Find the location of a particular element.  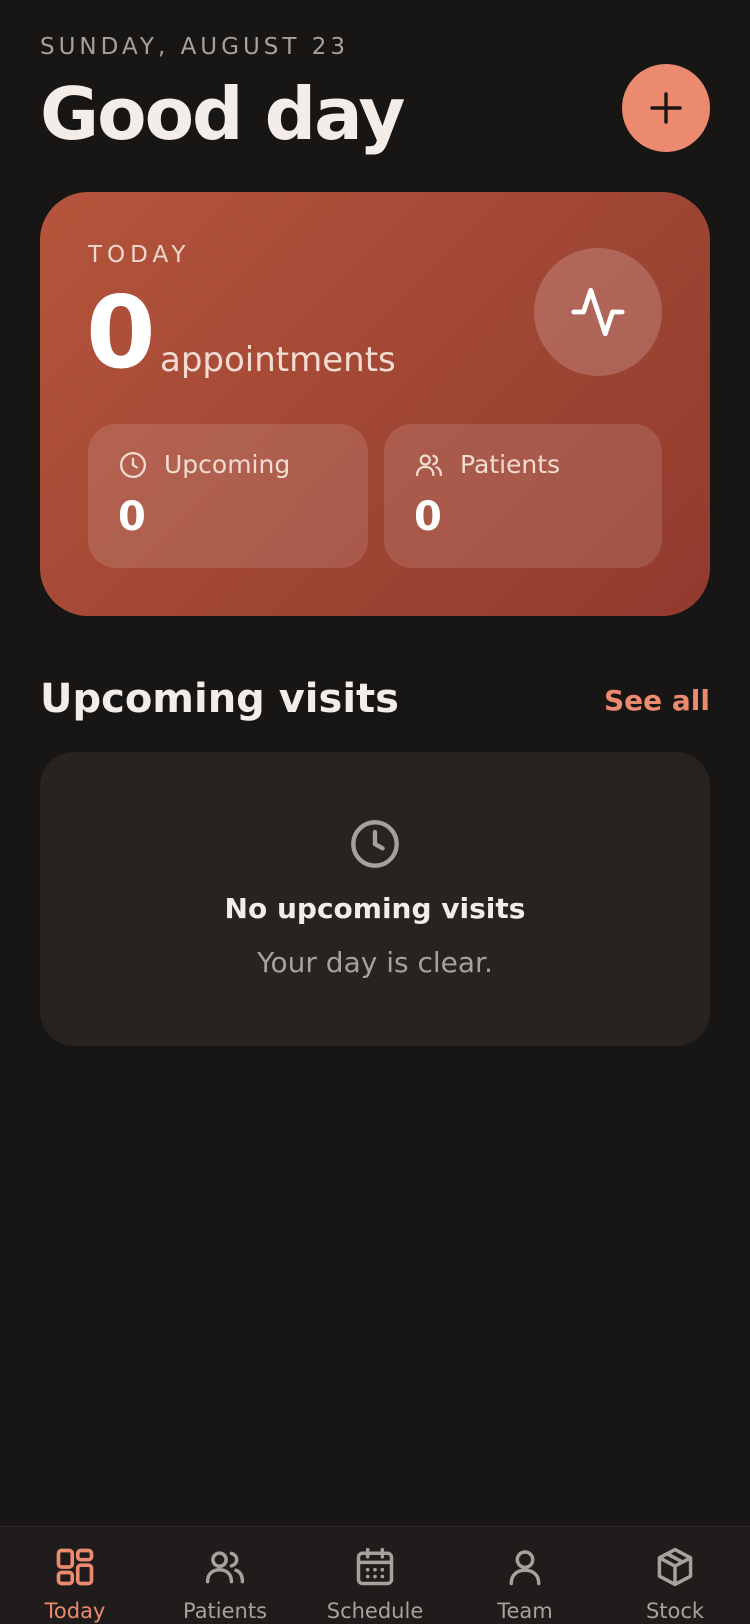

empty-state-subtitle: Your day is clear. is located at coordinates (375, 962).